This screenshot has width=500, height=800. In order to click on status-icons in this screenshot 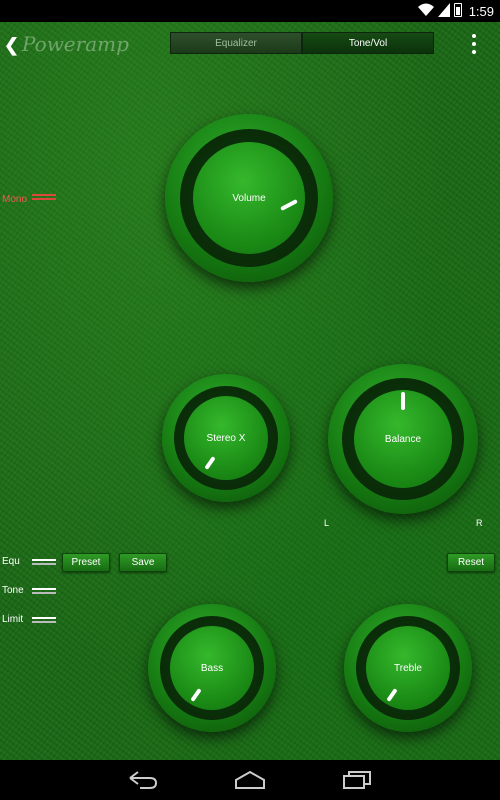, I will do `click(440, 10)`.